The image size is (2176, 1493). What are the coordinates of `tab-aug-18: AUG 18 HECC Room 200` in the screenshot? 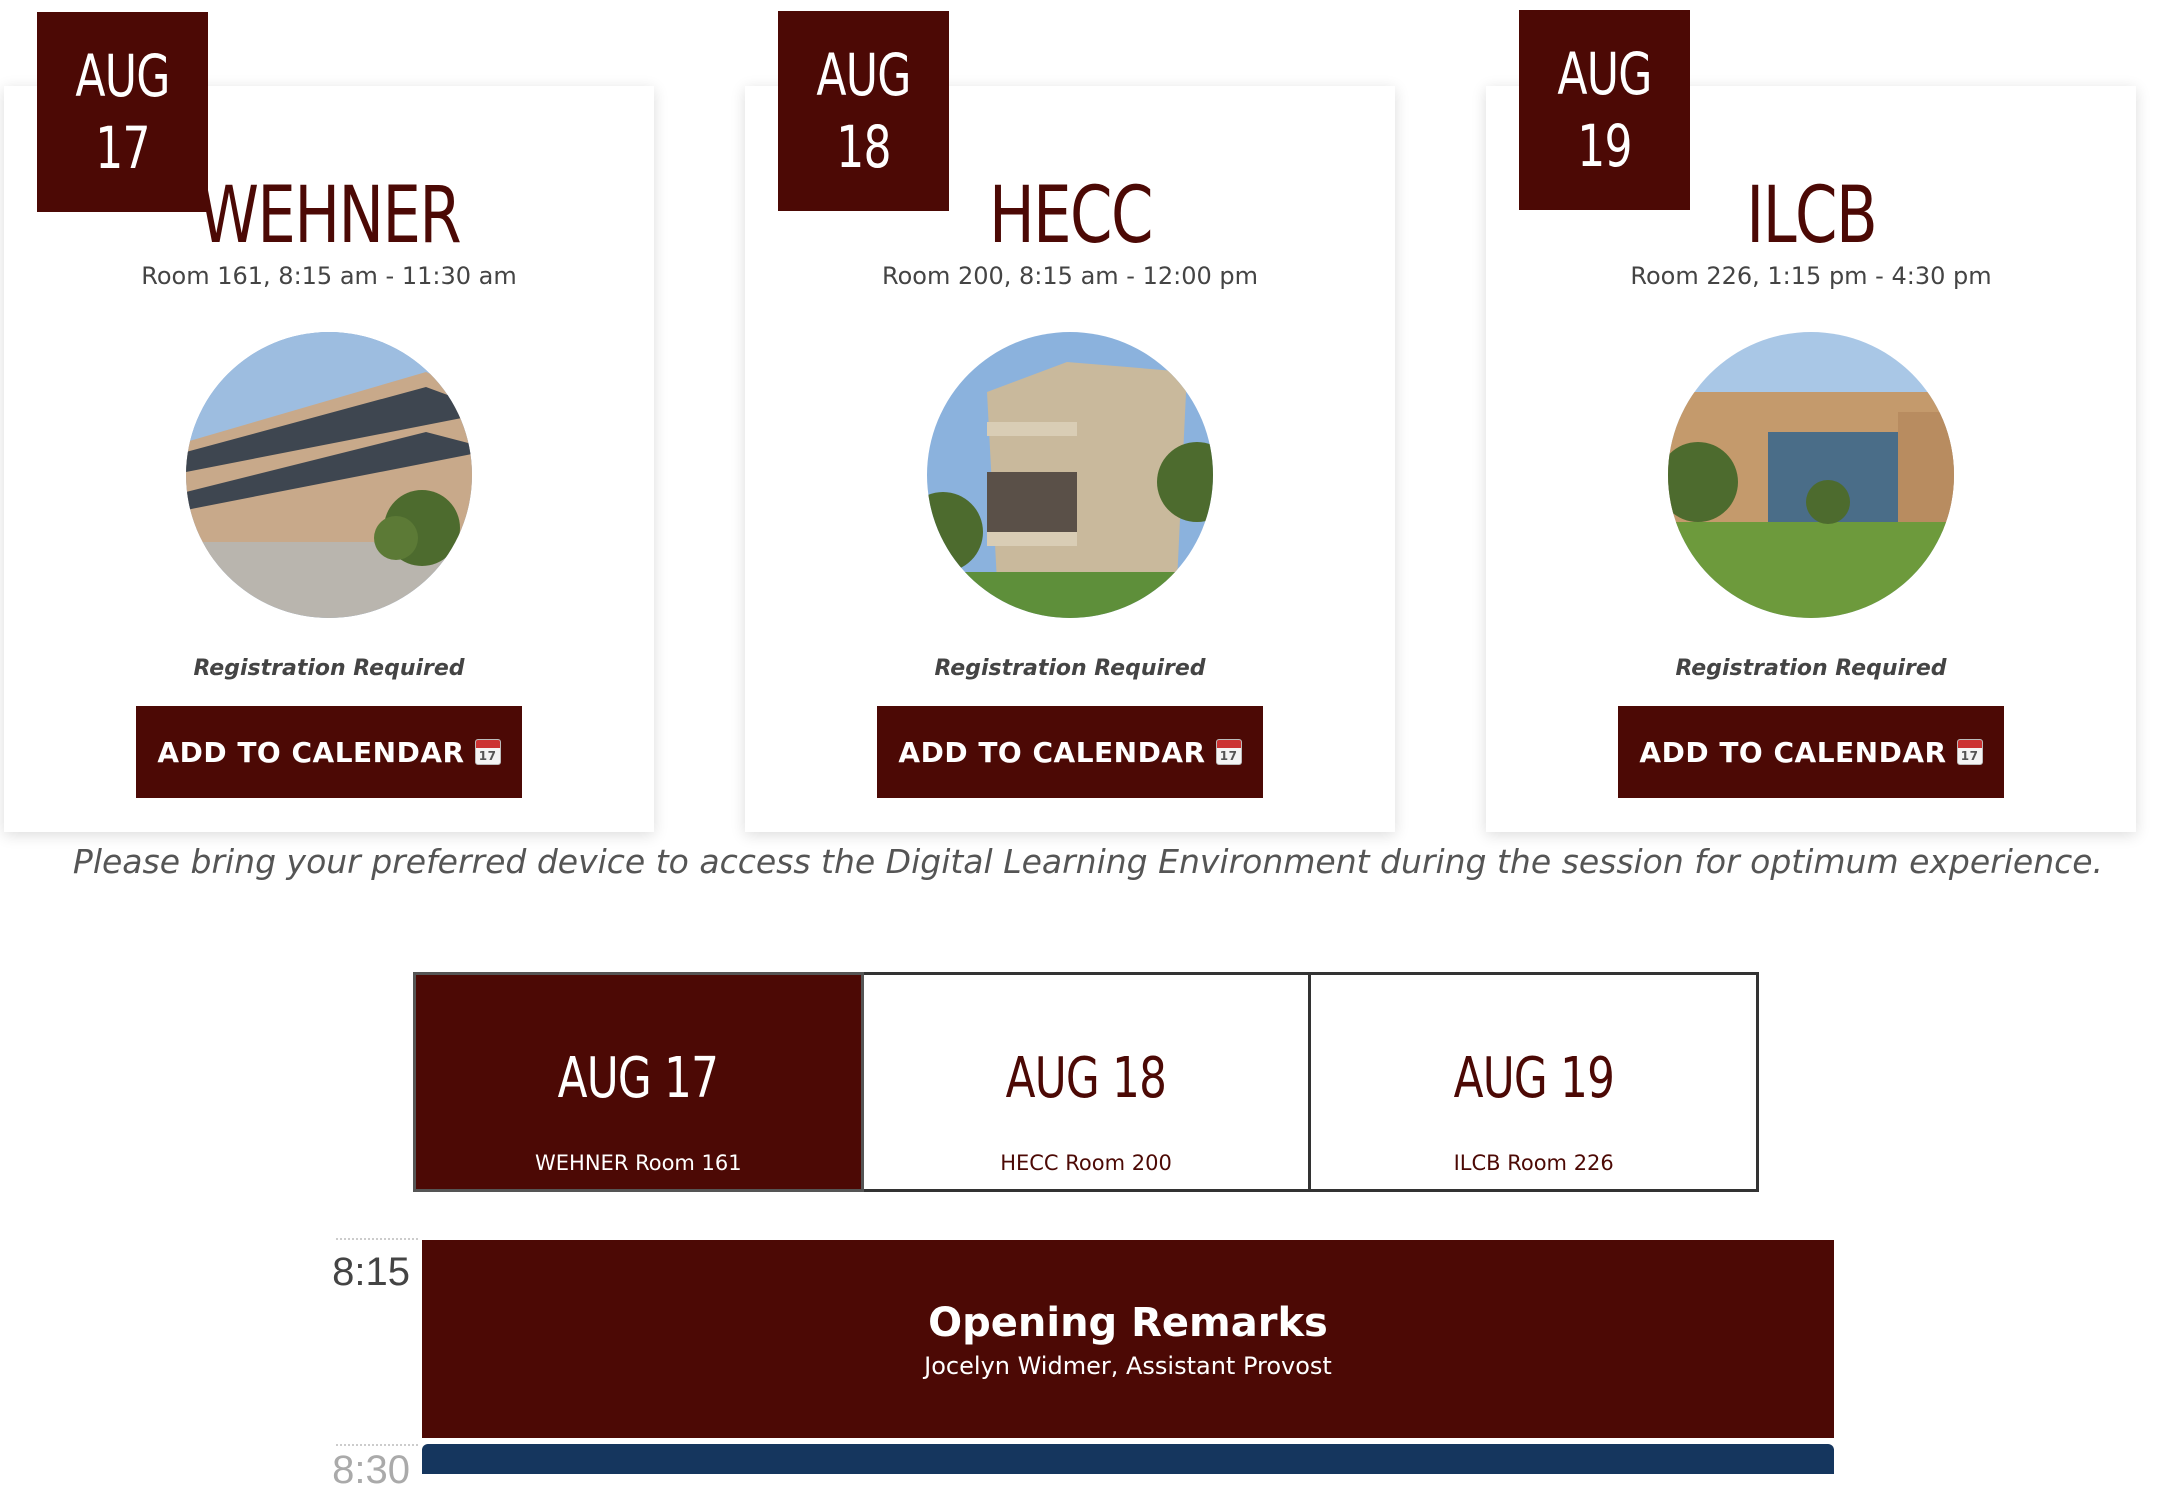 It's located at (1087, 1082).